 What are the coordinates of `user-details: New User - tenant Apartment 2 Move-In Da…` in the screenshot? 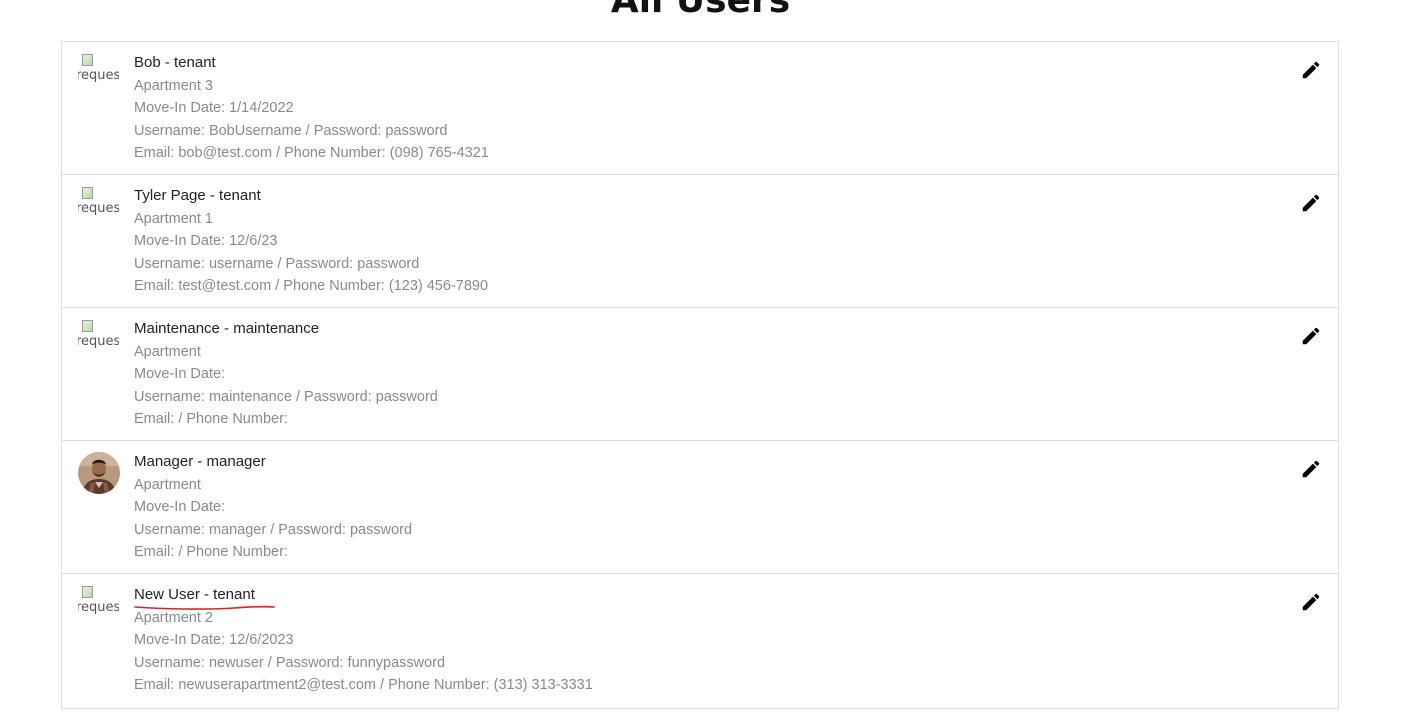 It's located at (363, 640).